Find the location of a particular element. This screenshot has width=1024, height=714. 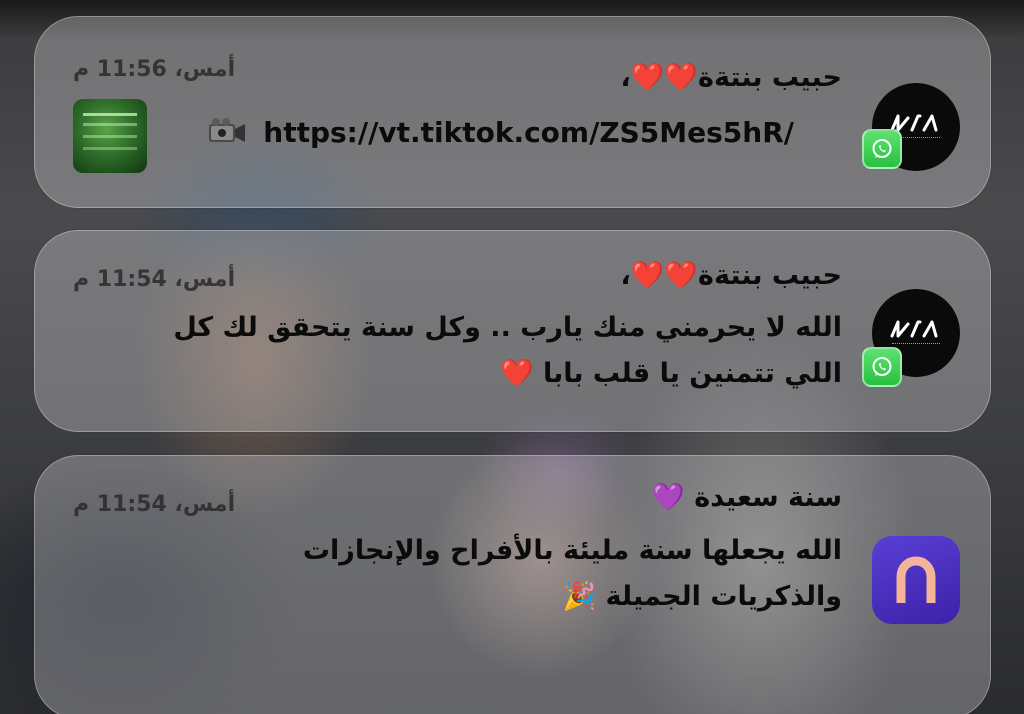

body-line-2: والذكريات الجميلة 🎉 is located at coordinates (702, 596).